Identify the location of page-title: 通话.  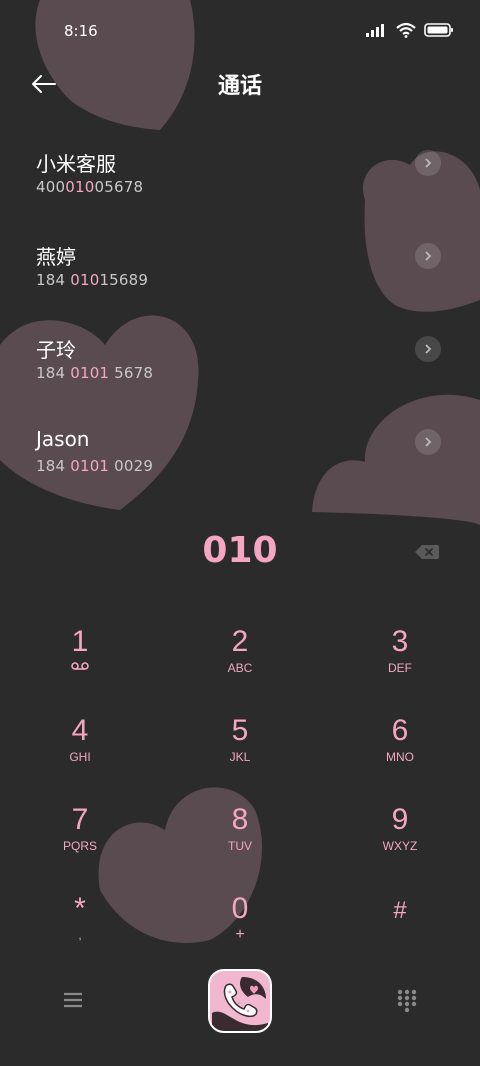
(239, 86).